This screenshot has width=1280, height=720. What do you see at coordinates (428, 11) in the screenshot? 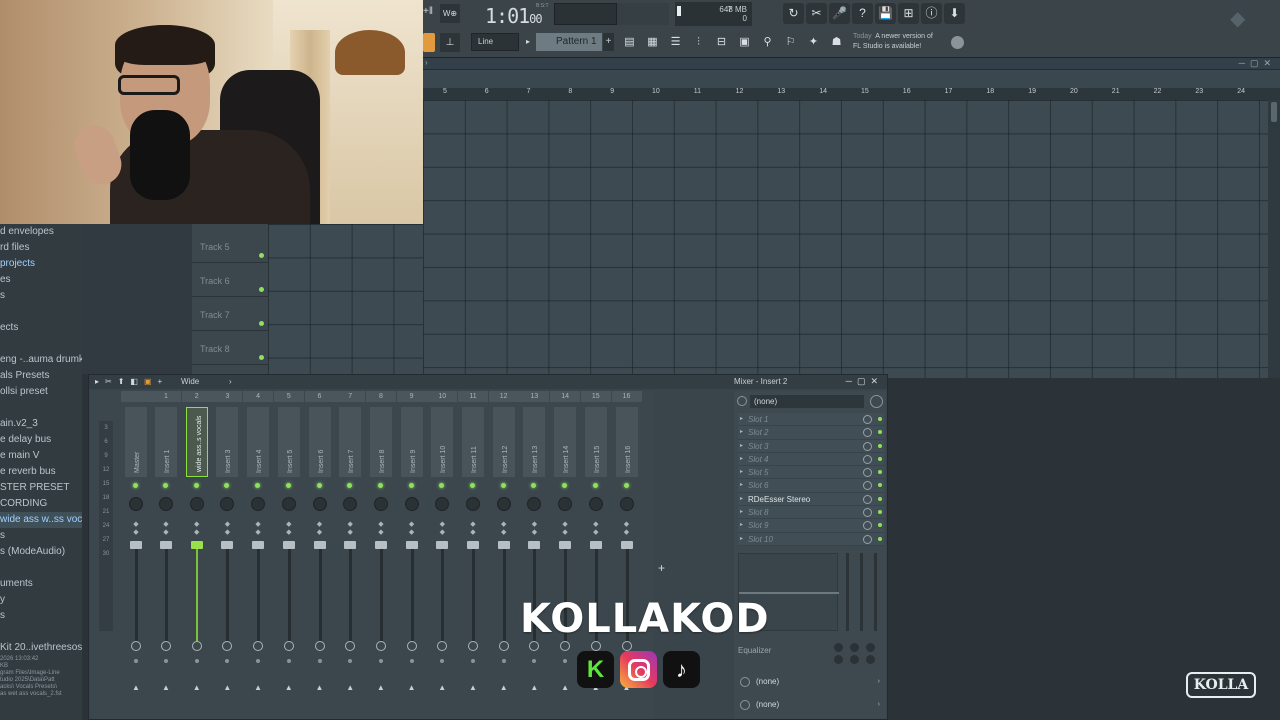
I see `record-mode-icon: +‖` at bounding box center [428, 11].